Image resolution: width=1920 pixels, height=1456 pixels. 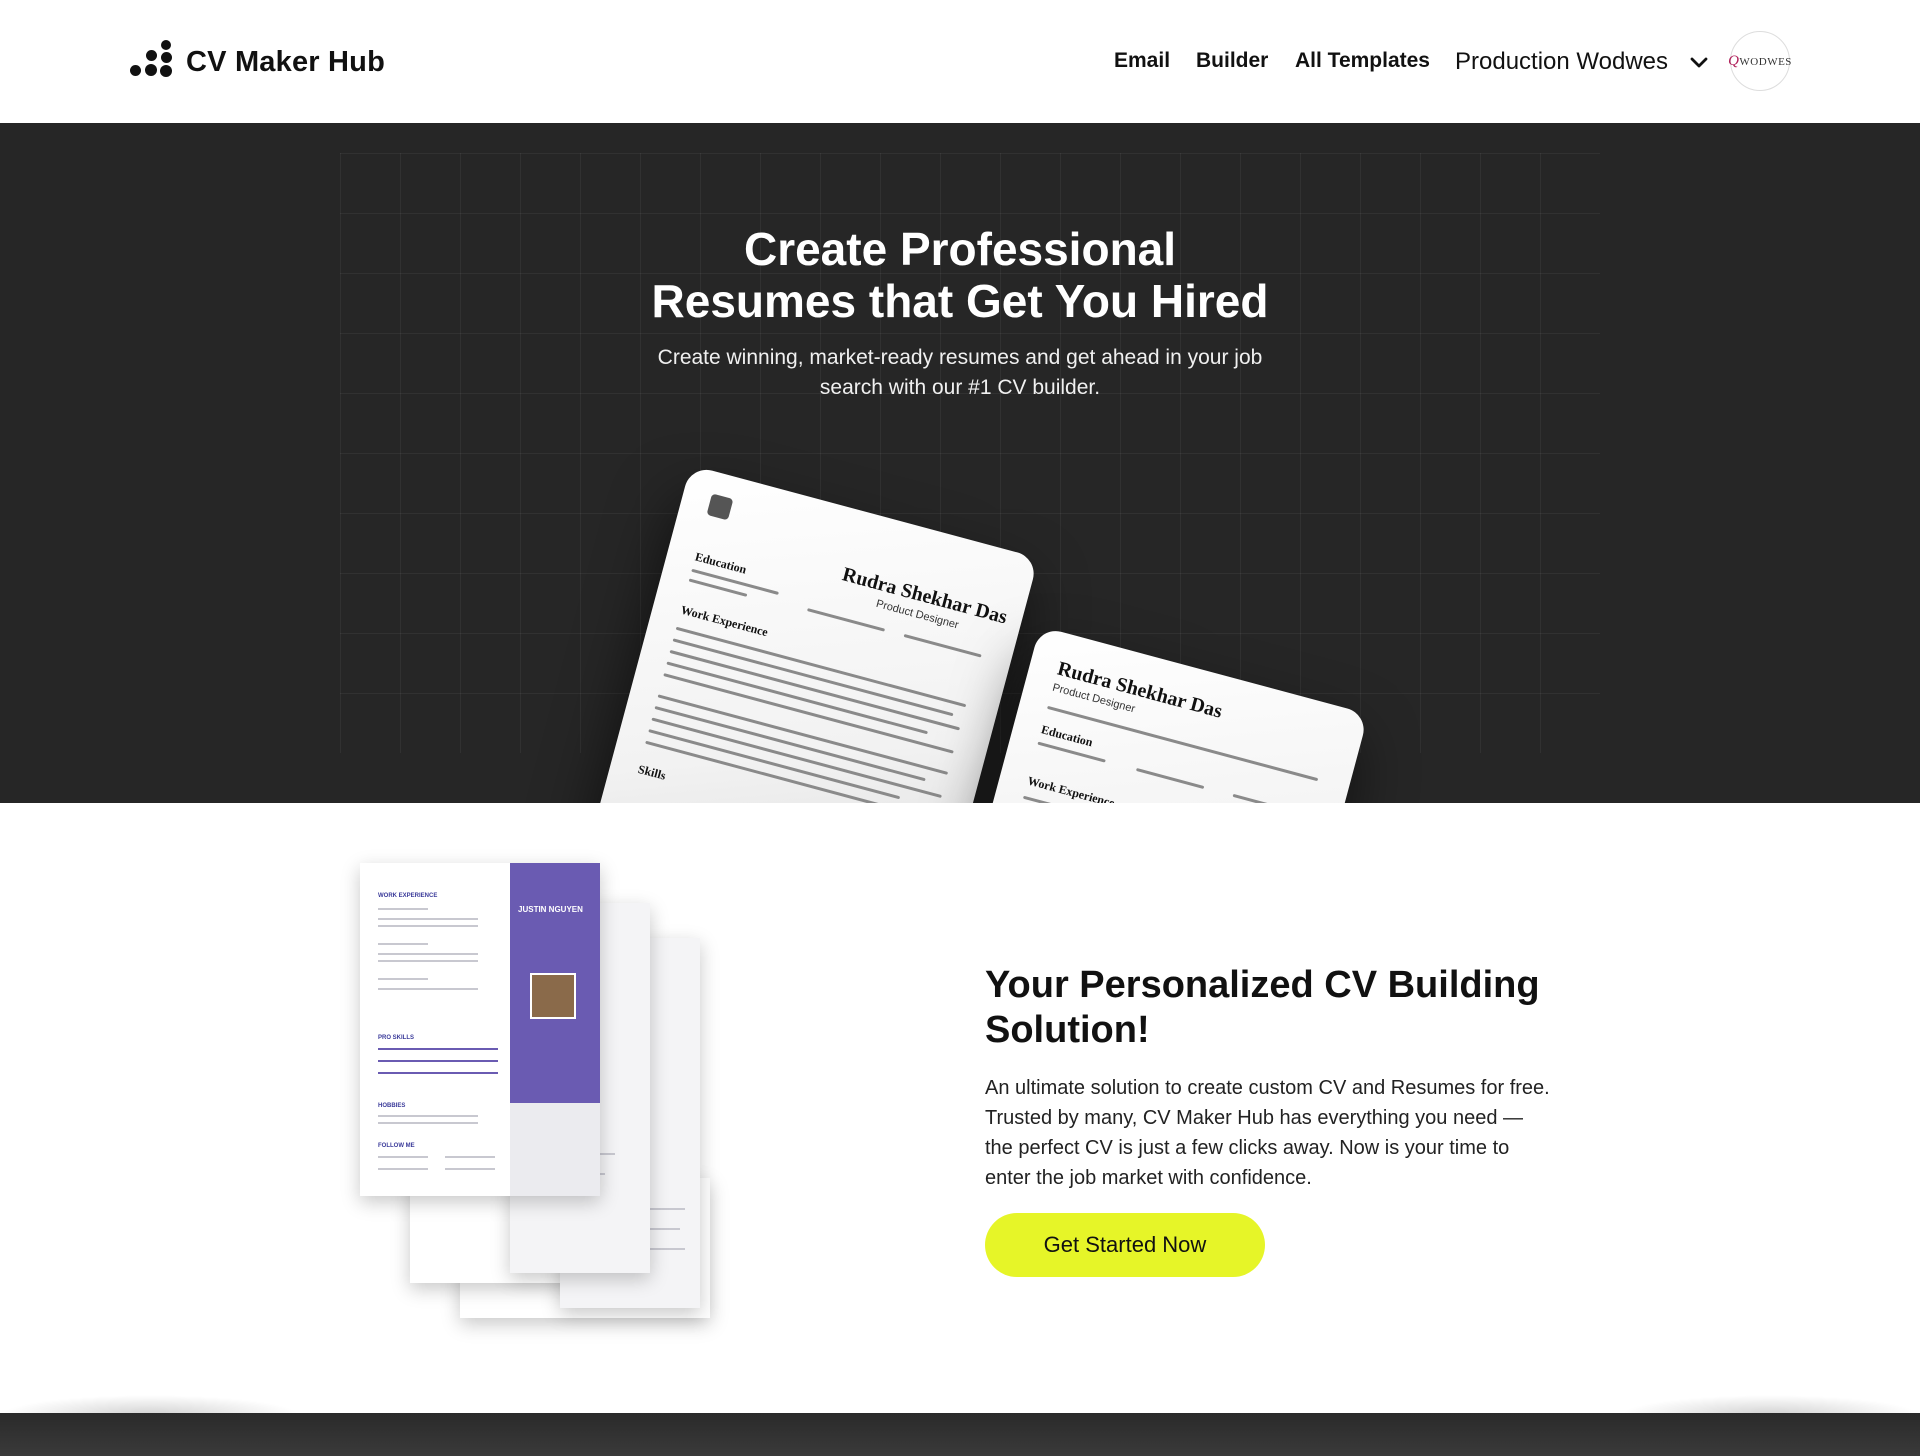 What do you see at coordinates (1262, 1007) in the screenshot?
I see `feature-title: Your Personalized CV Building Solution!` at bounding box center [1262, 1007].